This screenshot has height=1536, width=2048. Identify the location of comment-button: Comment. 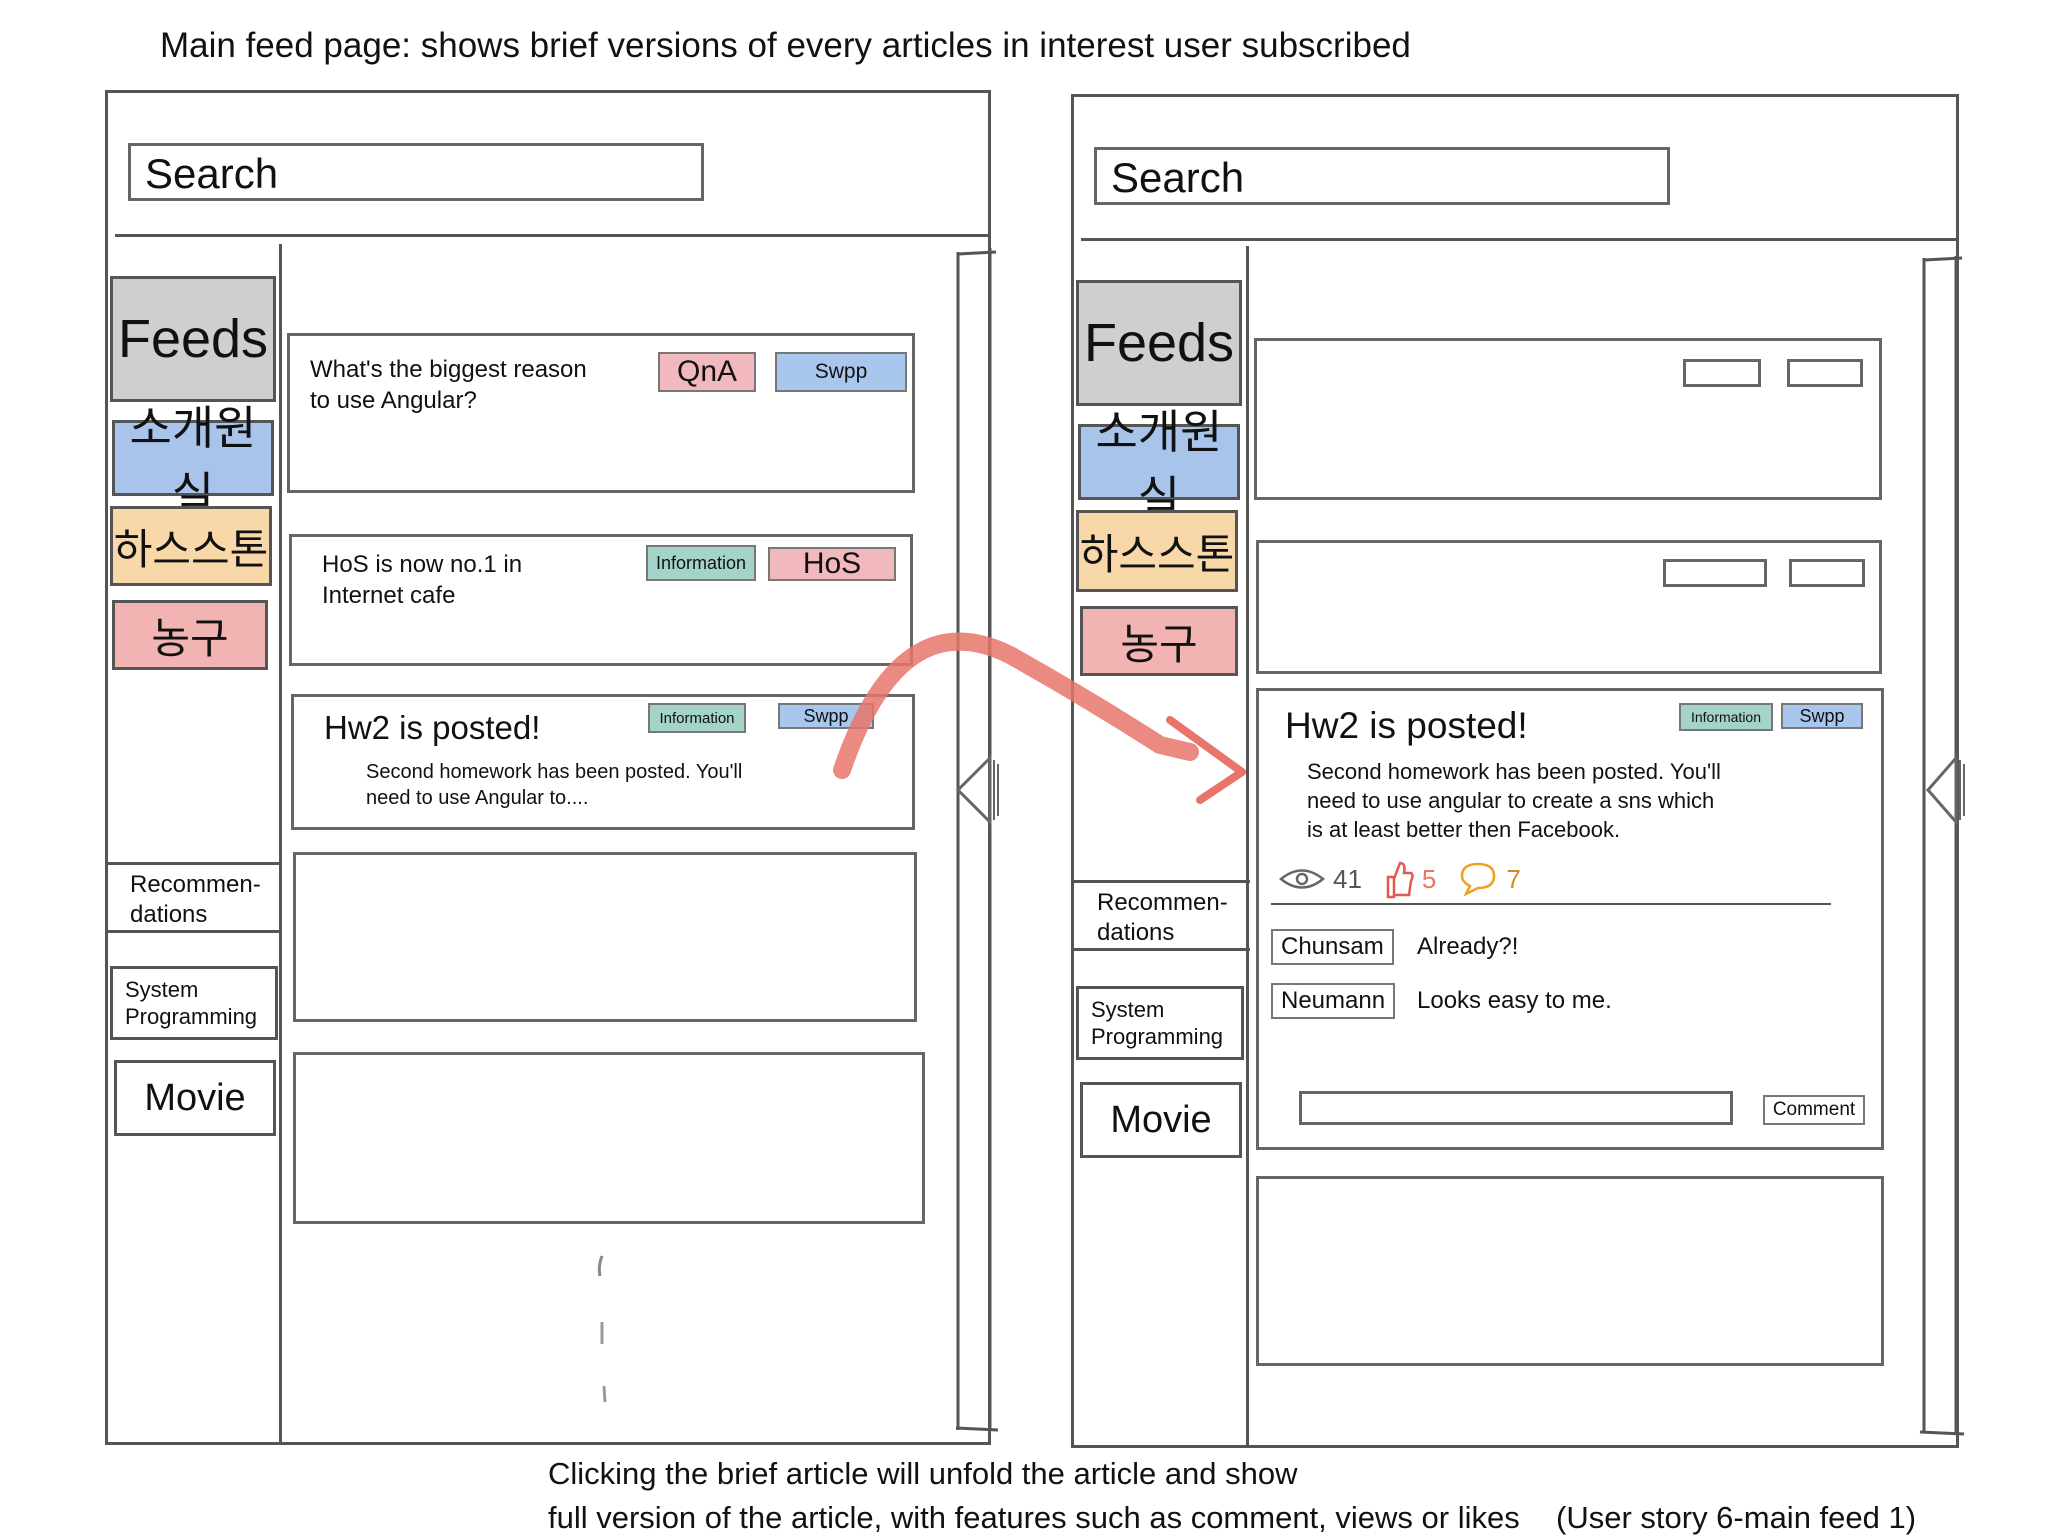
(1814, 1110).